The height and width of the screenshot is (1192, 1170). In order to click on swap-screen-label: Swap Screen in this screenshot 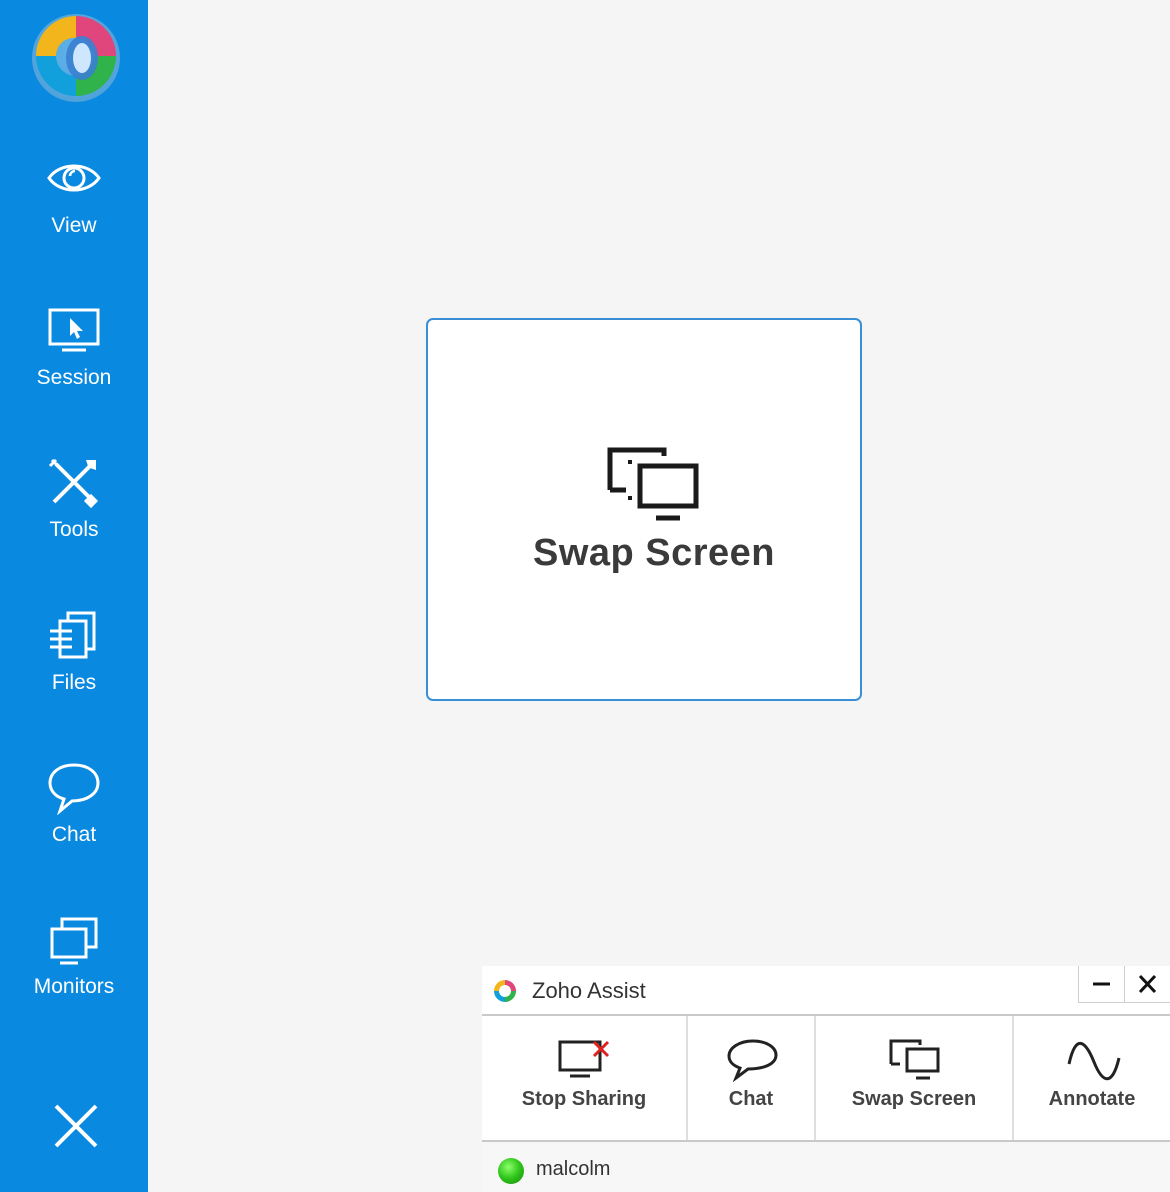, I will do `click(654, 553)`.